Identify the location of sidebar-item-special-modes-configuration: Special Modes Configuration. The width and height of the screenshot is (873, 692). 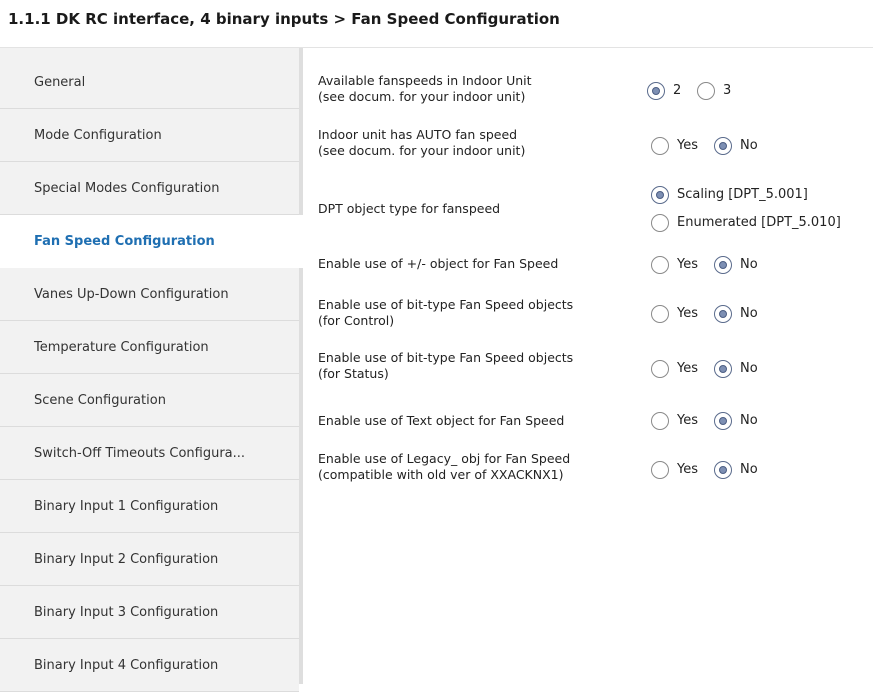
(149, 188).